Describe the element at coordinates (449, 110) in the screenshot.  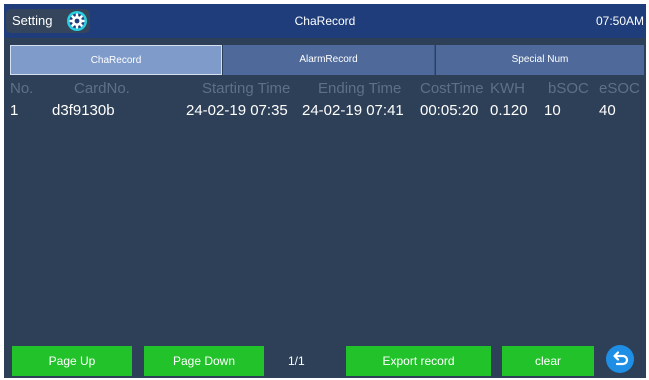
I see `cell-costtime: 00:05:20` at that location.